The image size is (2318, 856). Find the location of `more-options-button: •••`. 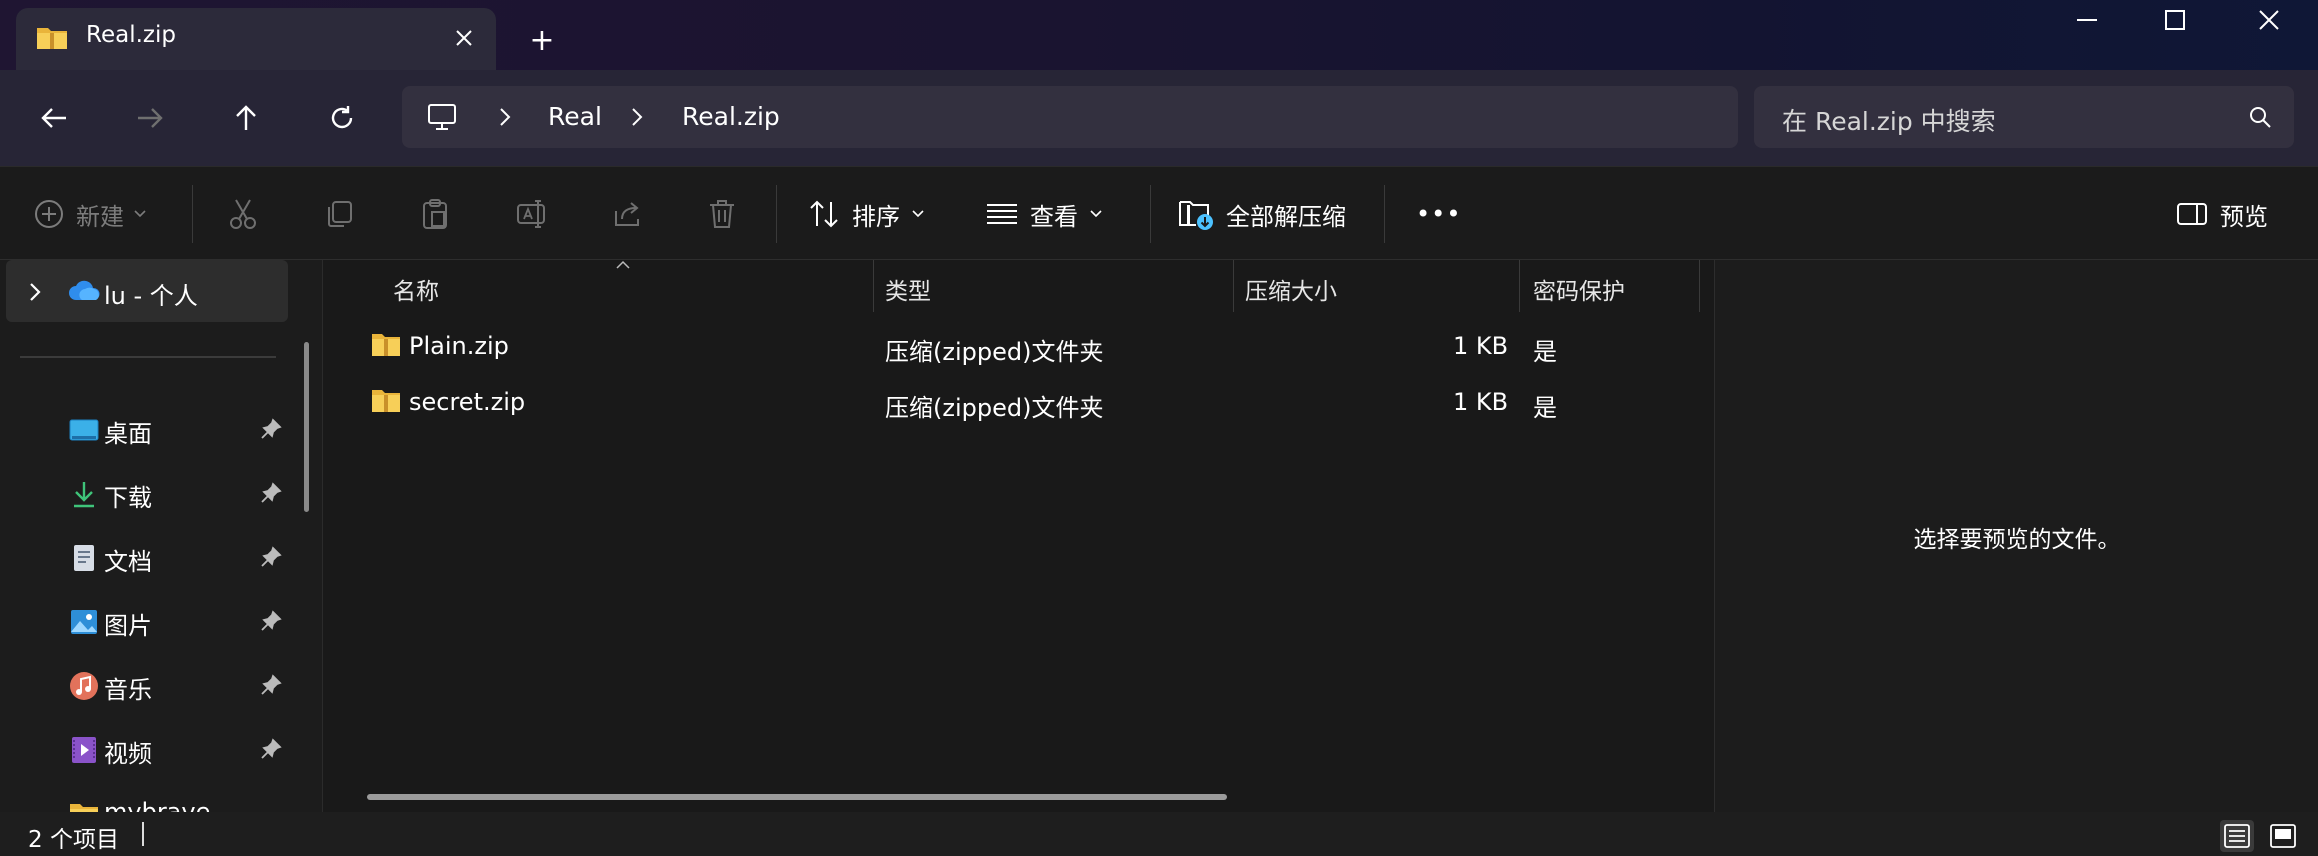

more-options-button: ••• is located at coordinates (1438, 214).